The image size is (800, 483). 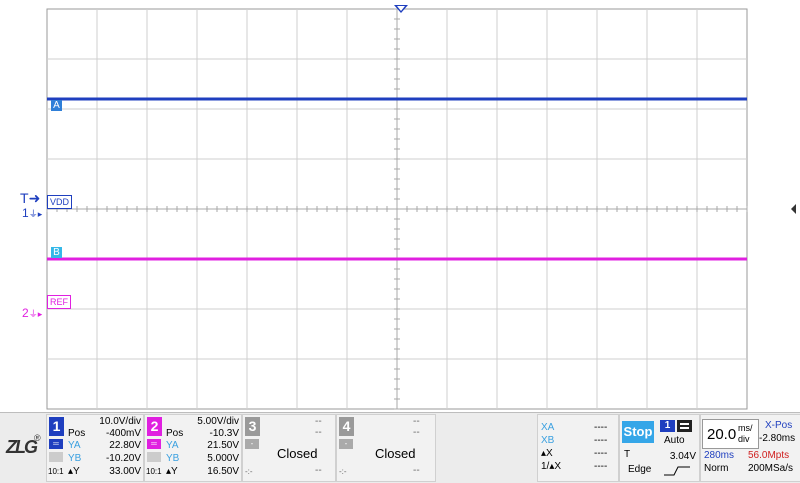 I want to click on ch1-scale: 10.0V/div, so click(x=120, y=421).